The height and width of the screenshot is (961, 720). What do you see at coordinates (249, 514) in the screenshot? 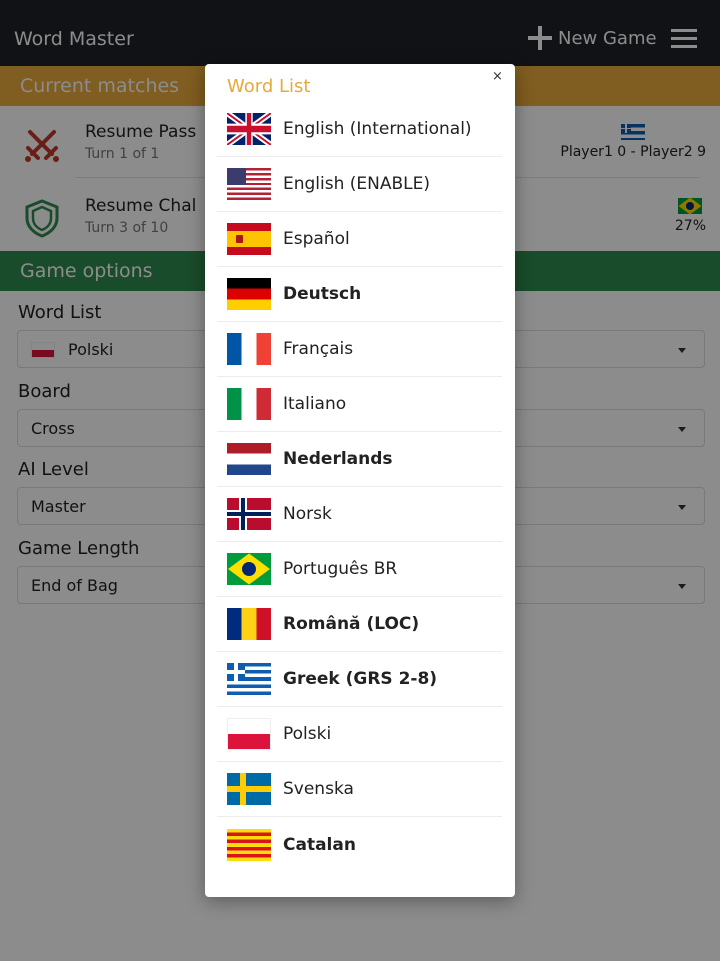
I see `norway-flag-icon` at bounding box center [249, 514].